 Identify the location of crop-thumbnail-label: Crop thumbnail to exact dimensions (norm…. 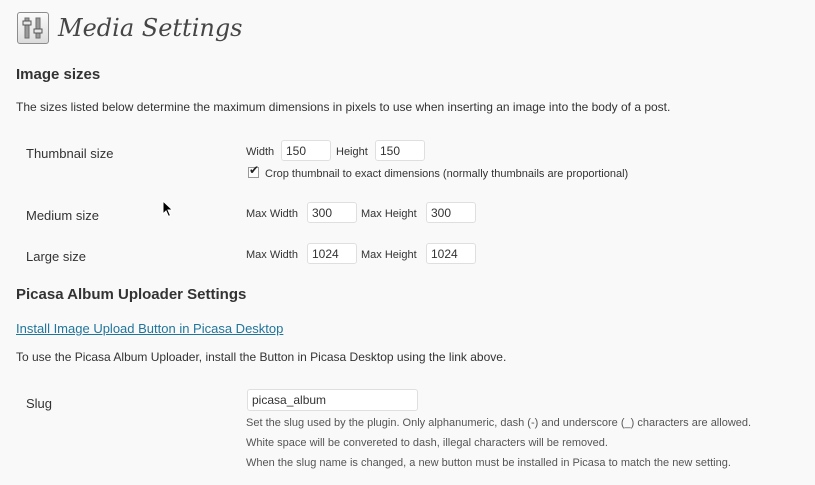
(447, 174).